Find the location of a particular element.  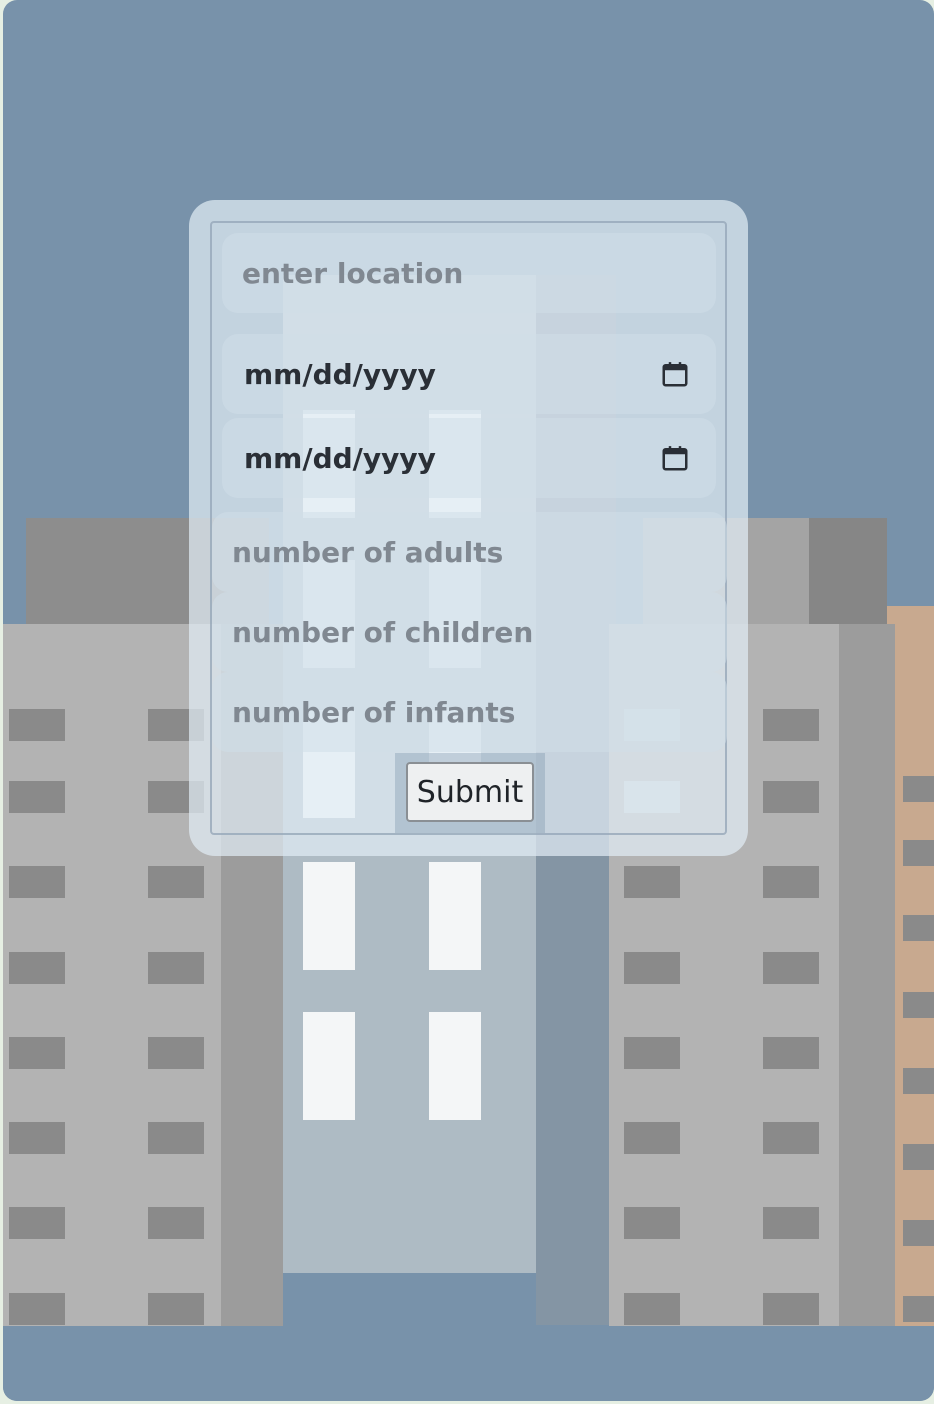

location-placeholder: enter location is located at coordinates (353, 273).